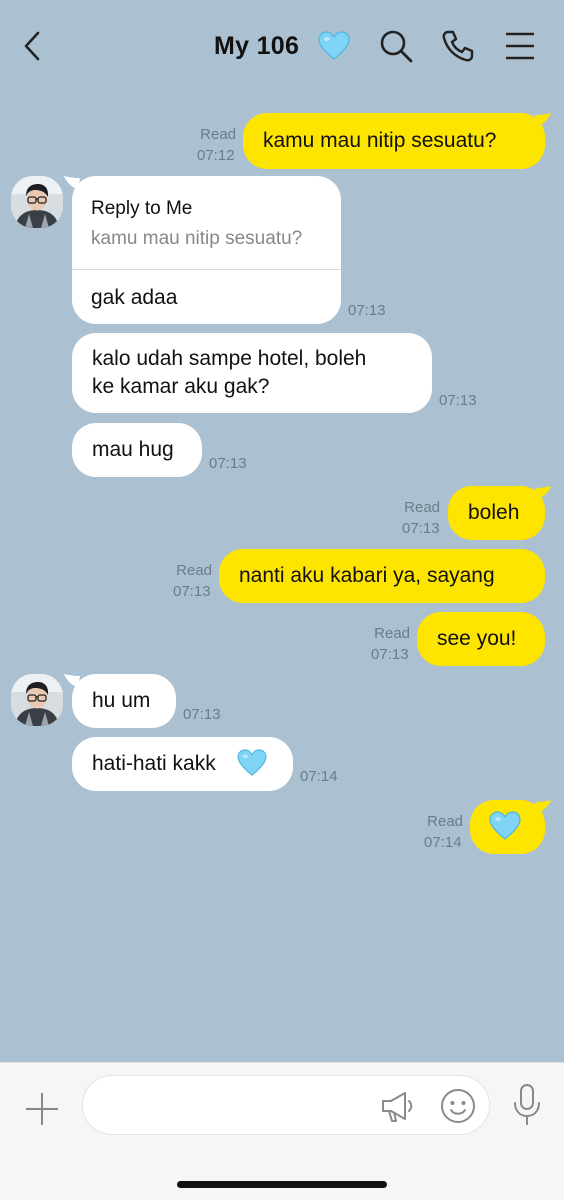 This screenshot has width=564, height=1200. I want to click on message-input-box, so click(286, 1105).